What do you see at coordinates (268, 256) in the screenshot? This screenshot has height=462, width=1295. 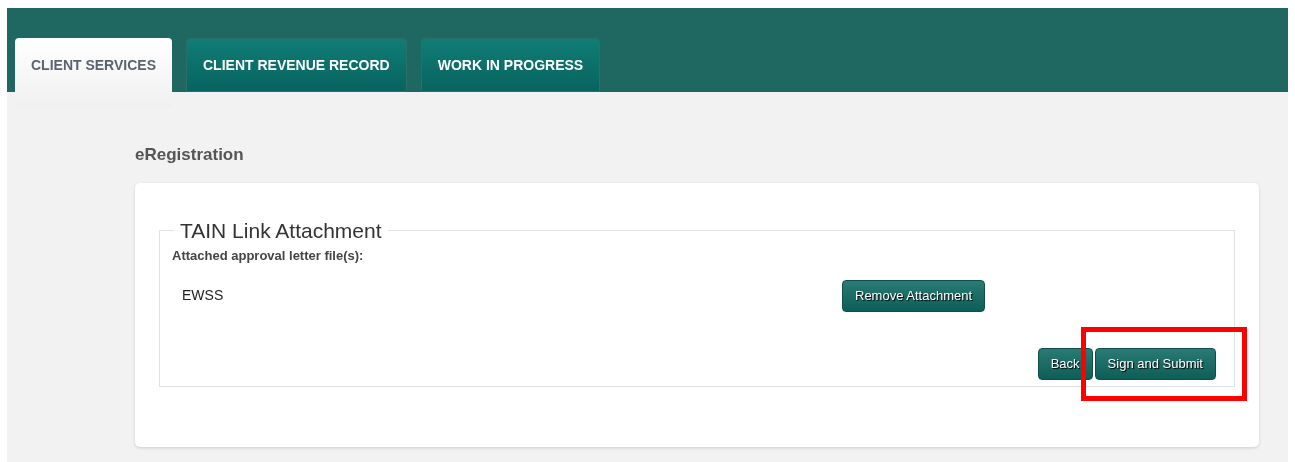 I see `files-label: Attached approval letter file(s):` at bounding box center [268, 256].